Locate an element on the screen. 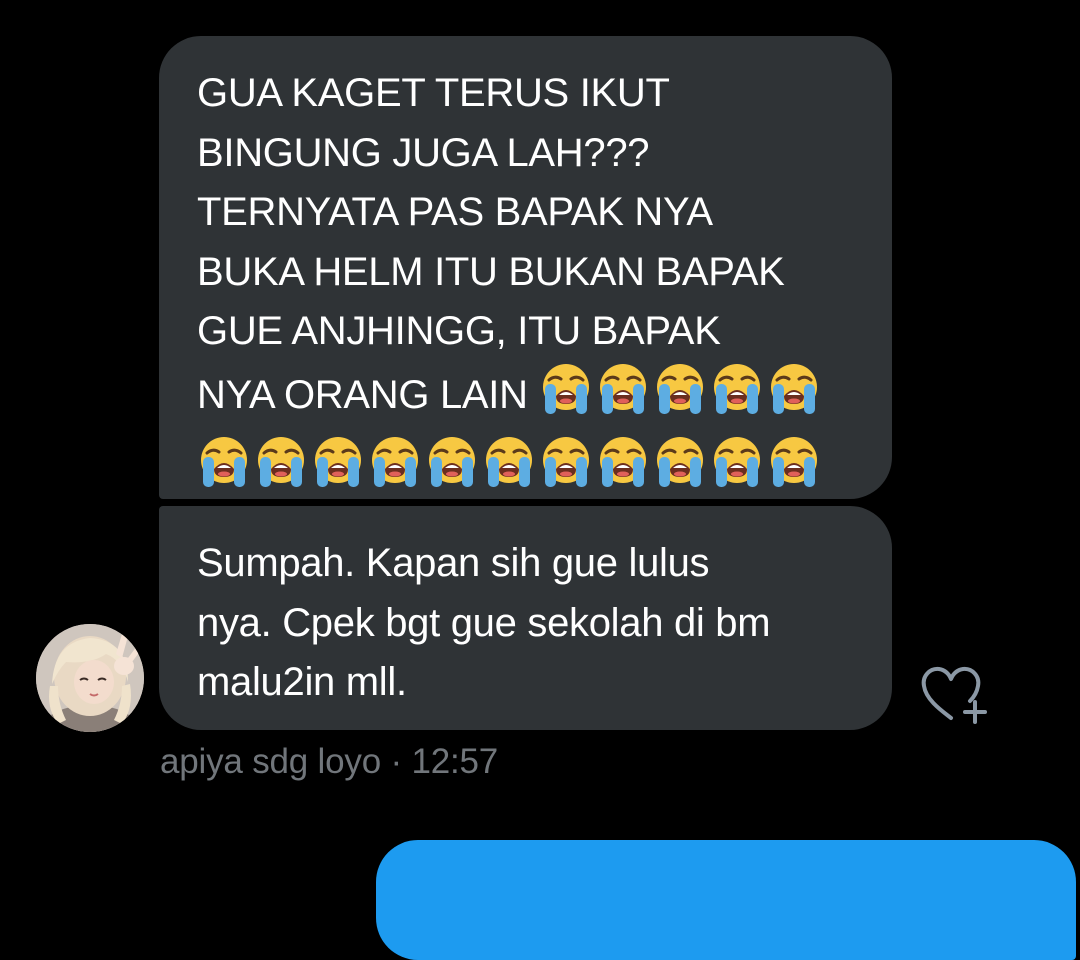 The image size is (1080, 960). user-avatar is located at coordinates (90, 678).